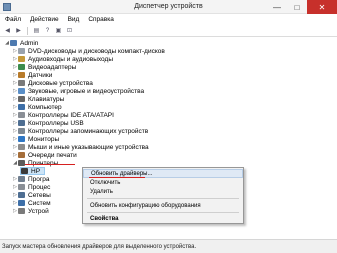  What do you see at coordinates (21, 155) in the screenshot?
I see `print-queue-icon` at bounding box center [21, 155].